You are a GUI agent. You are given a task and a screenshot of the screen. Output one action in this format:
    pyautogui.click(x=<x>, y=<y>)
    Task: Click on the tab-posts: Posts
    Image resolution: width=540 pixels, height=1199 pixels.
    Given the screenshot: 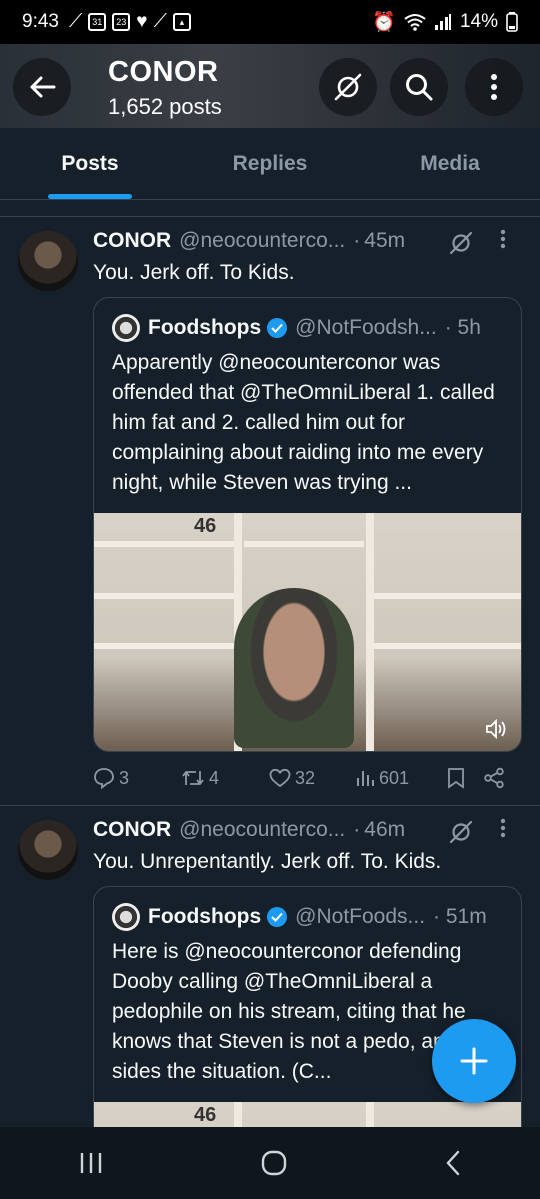 What is the action you would take?
    pyautogui.click(x=90, y=163)
    